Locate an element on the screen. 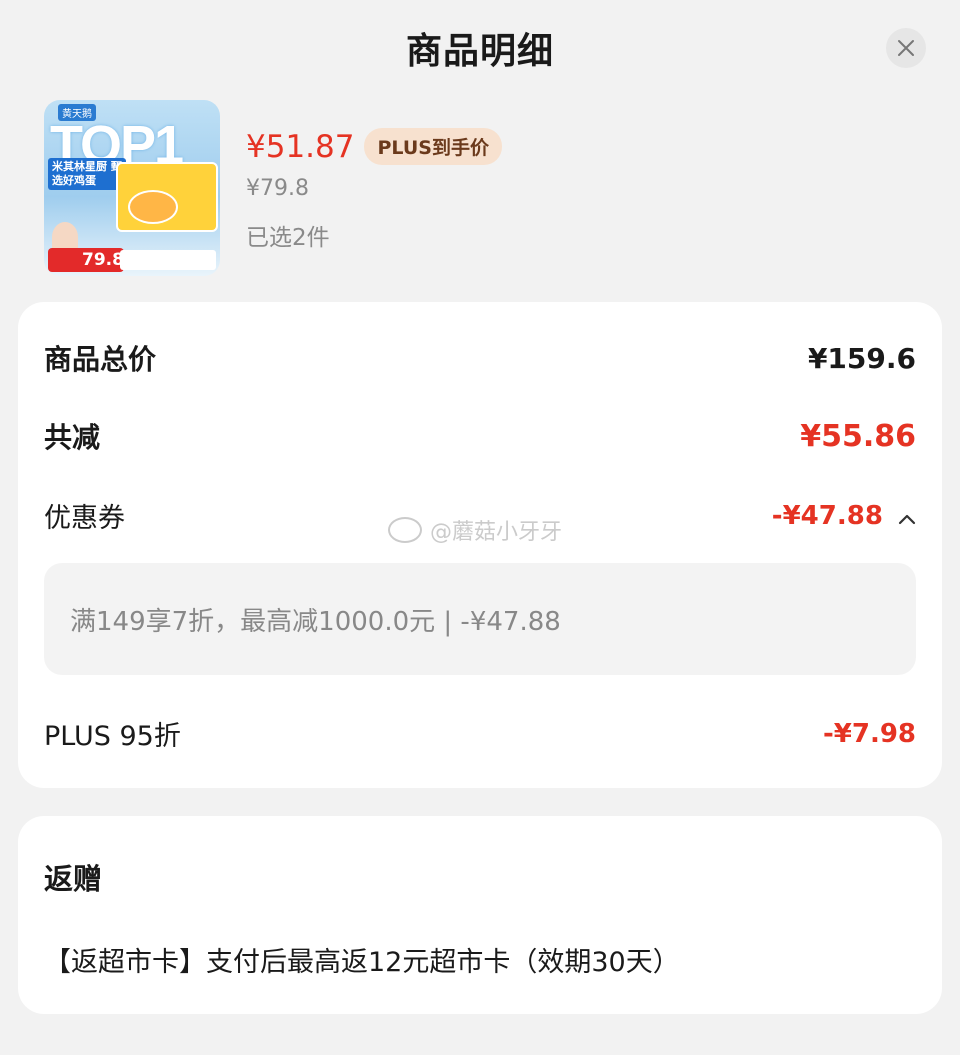 The width and height of the screenshot is (960, 1055). plus-discount-value: -¥7.98 is located at coordinates (869, 733).